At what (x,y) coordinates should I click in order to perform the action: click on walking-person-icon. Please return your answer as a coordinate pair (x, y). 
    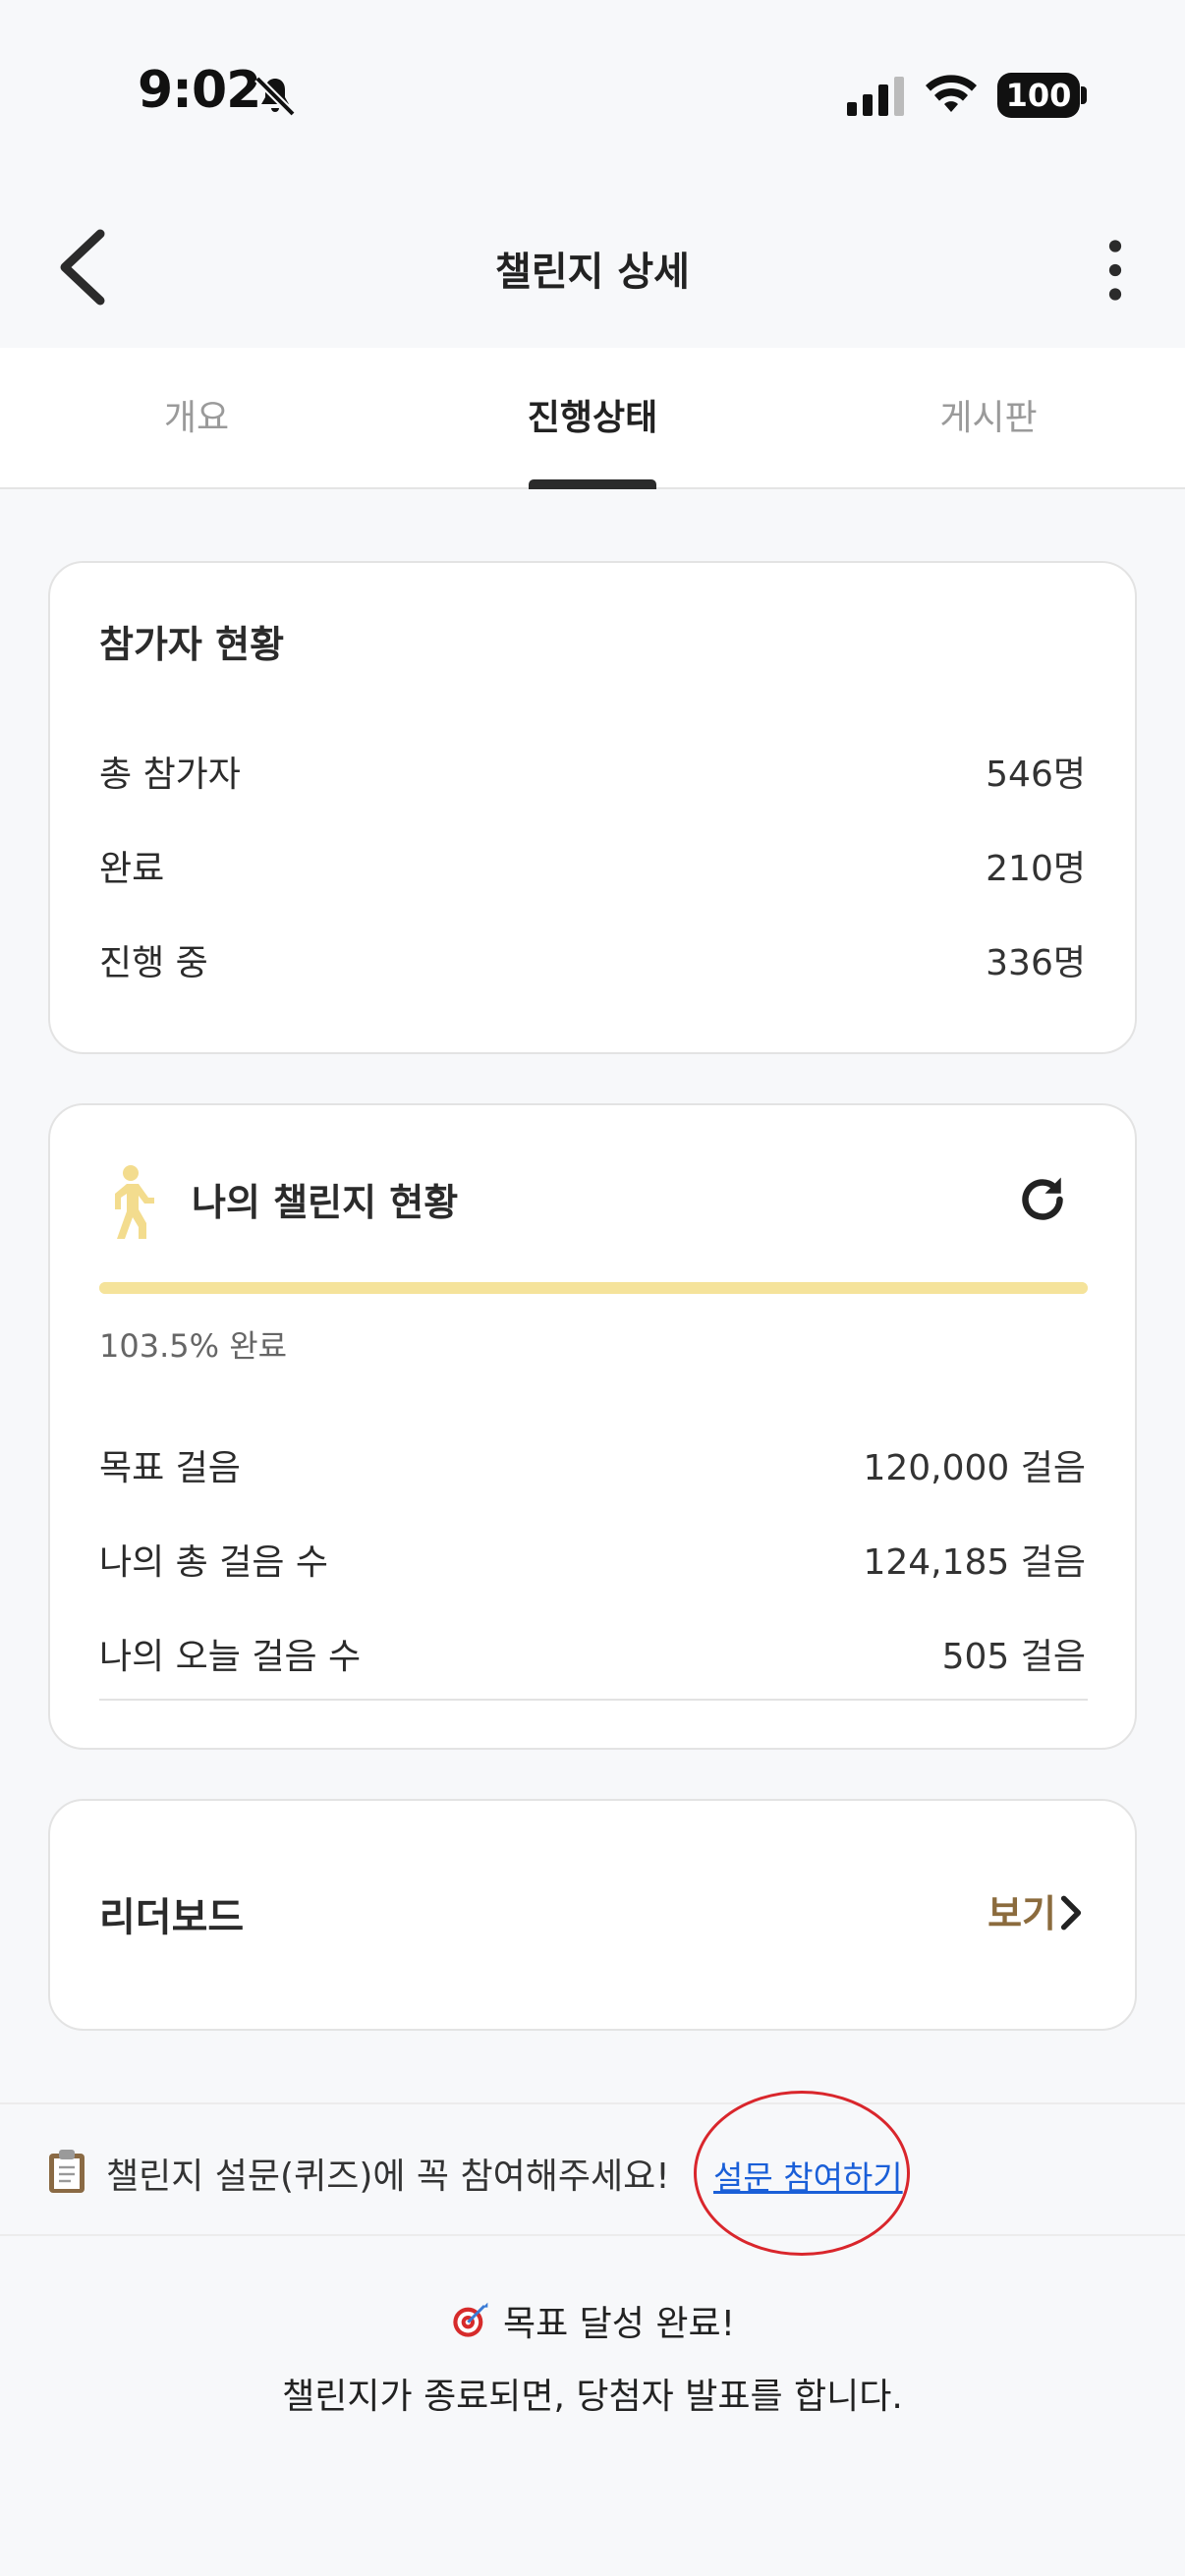
    Looking at the image, I should click on (135, 1202).